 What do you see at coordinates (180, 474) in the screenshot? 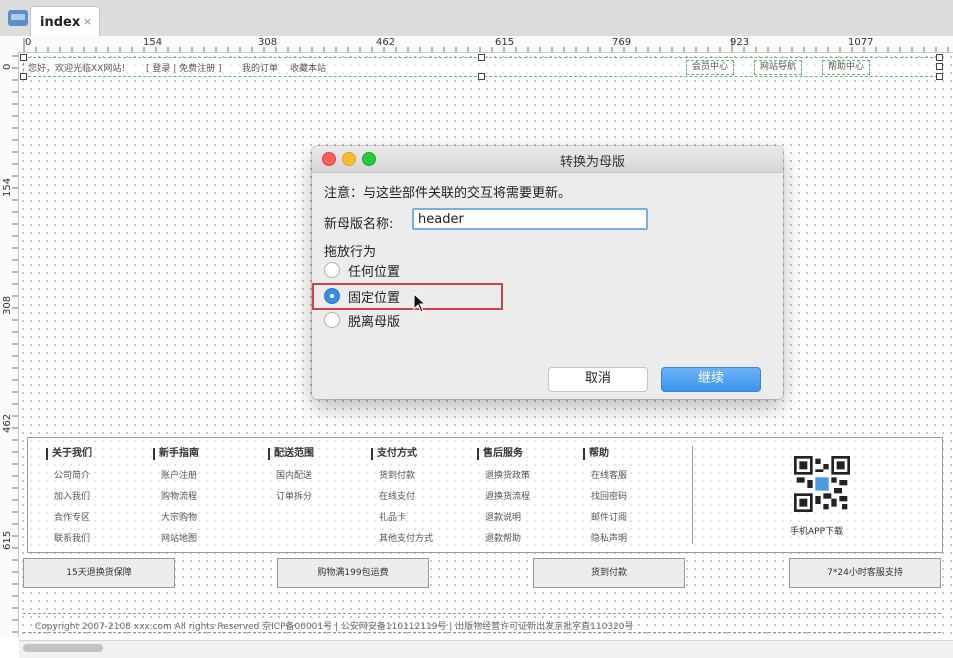
I see `footer-link: 账户注册` at bounding box center [180, 474].